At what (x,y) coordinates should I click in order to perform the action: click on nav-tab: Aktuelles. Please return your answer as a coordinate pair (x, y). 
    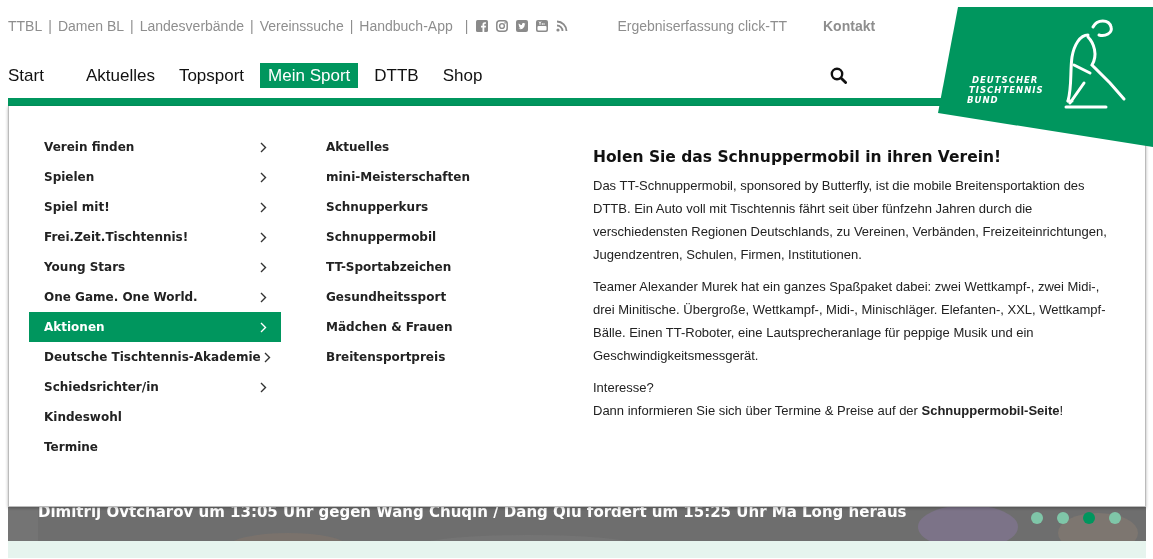
    Looking at the image, I should click on (120, 75).